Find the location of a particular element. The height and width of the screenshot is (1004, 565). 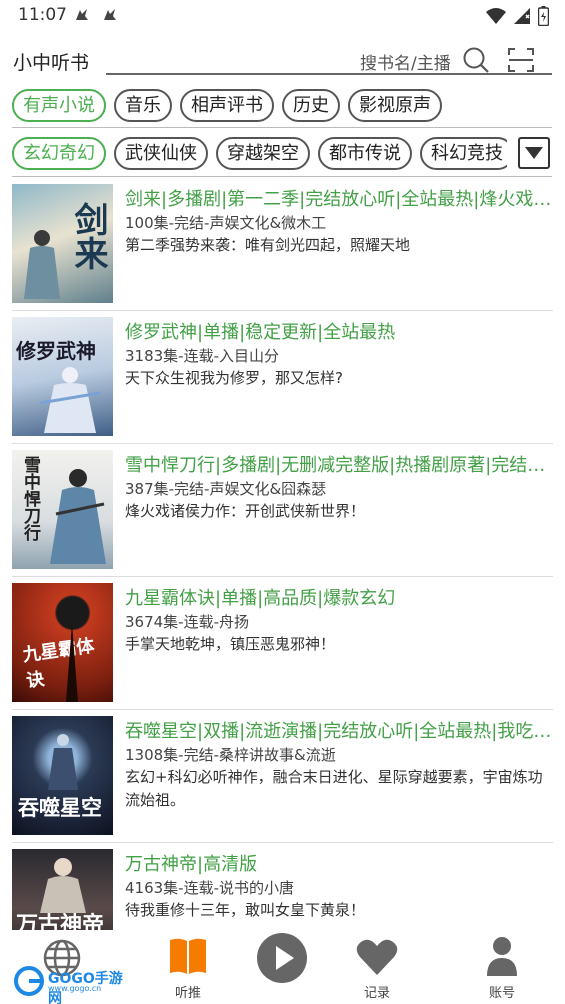

nav-player is located at coordinates (282, 967).